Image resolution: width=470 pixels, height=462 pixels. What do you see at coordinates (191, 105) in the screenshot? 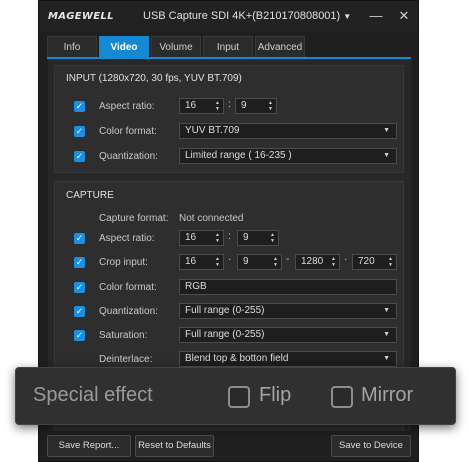
I see `input-aspect-w-value: 16` at bounding box center [191, 105].